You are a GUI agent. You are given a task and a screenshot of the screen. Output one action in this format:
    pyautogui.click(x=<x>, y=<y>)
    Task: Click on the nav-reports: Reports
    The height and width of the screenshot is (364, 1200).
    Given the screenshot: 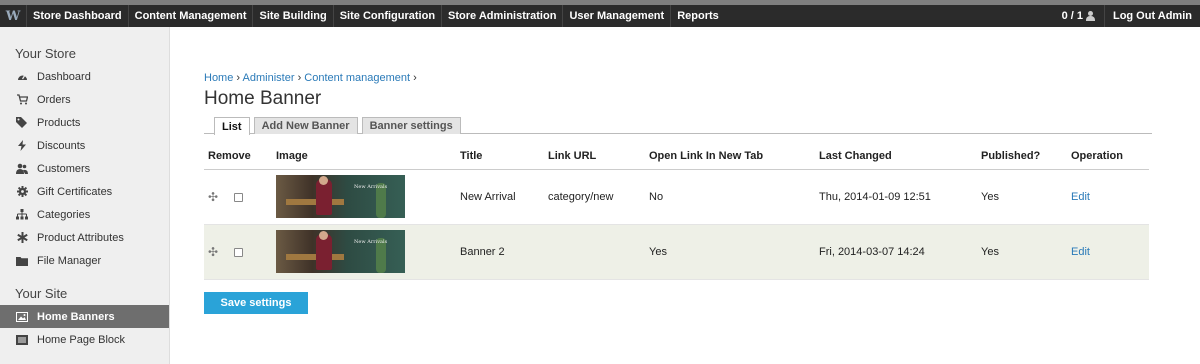 What is the action you would take?
    pyautogui.click(x=697, y=16)
    